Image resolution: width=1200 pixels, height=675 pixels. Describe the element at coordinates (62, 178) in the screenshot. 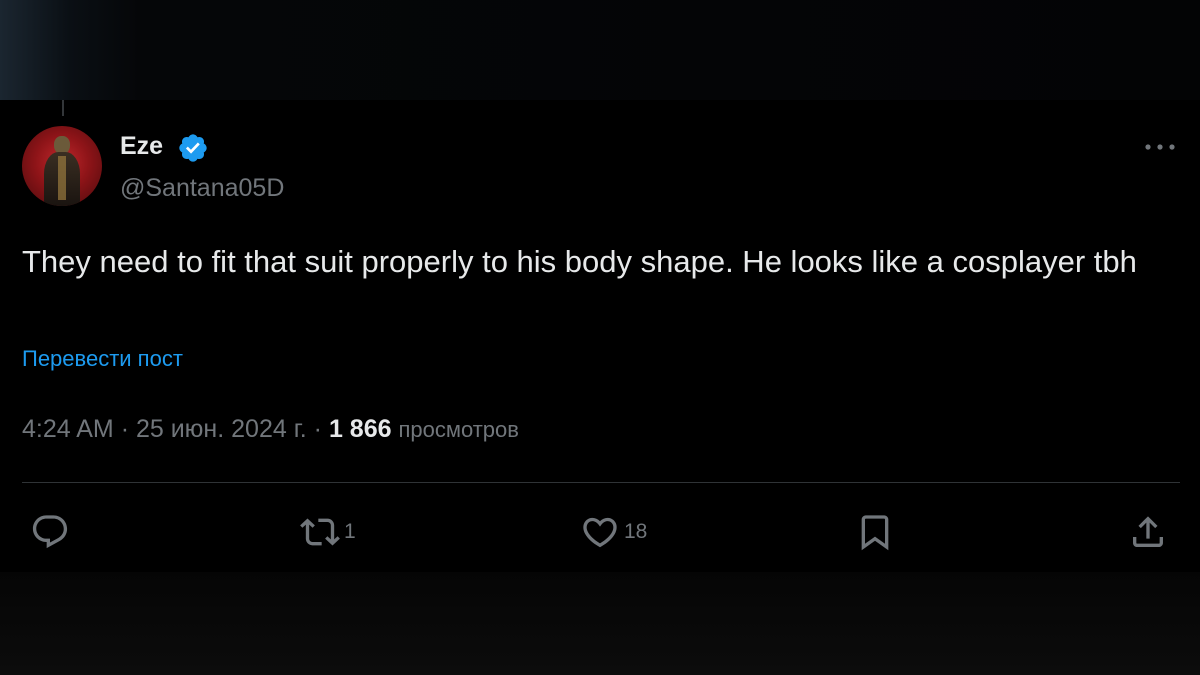

I see `avatar-figure-trim` at that location.